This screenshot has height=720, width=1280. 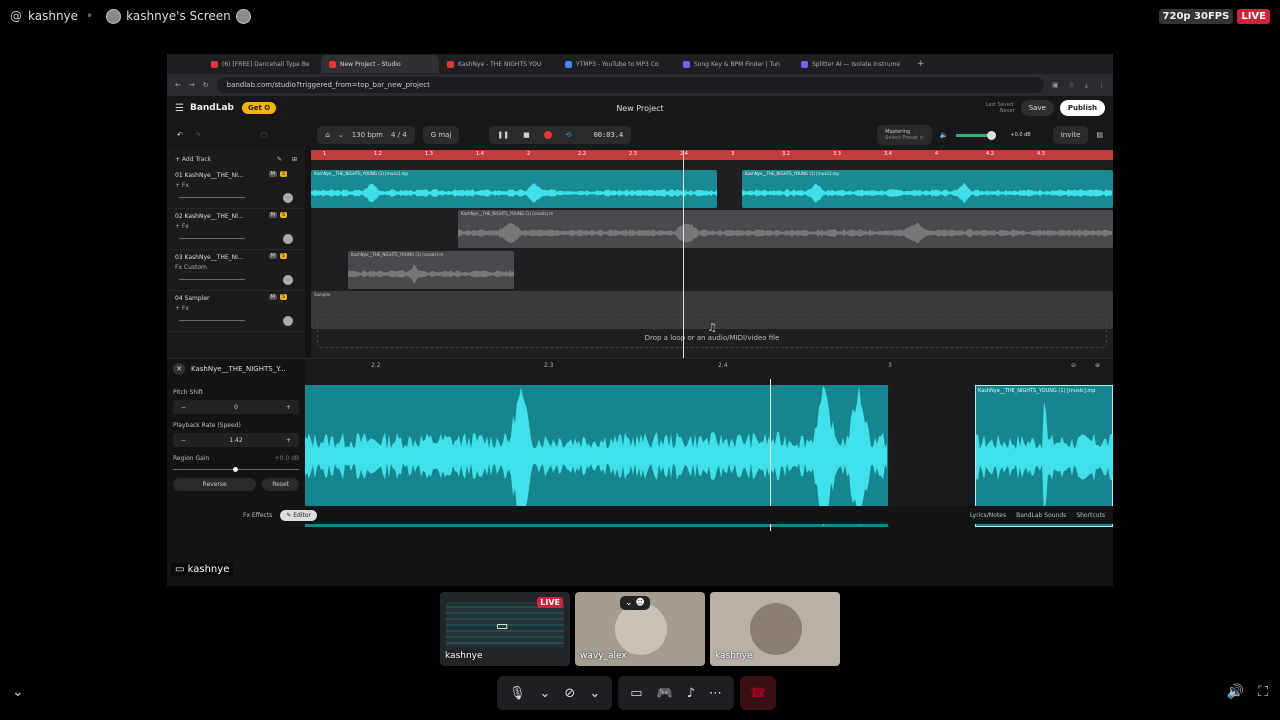 I want to click on bandlab-sounds-button: BandLab Sounds, so click(x=1041, y=515).